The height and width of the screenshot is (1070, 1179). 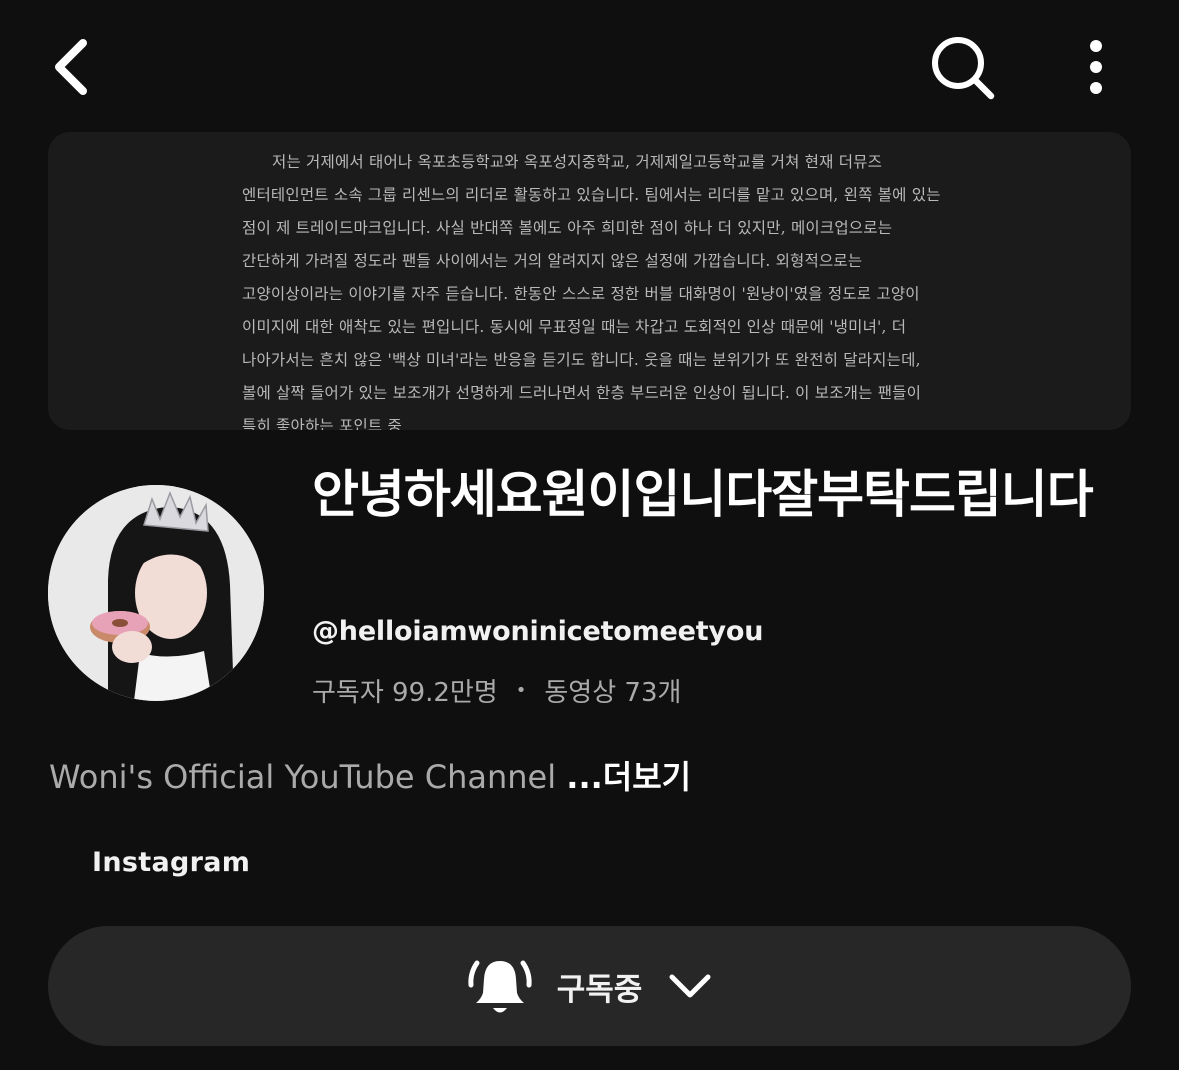 I want to click on channel-handle: @helloiamwoninicetomeetyou, so click(x=538, y=631).